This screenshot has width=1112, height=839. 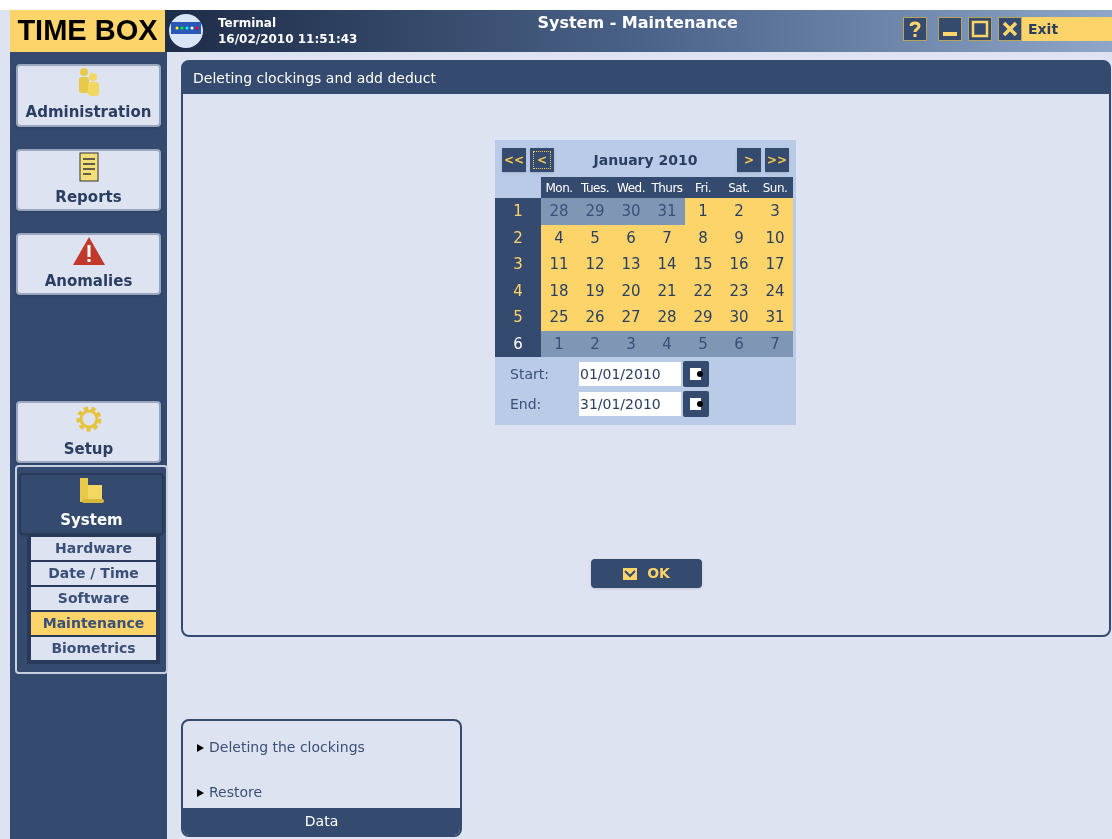 I want to click on calendar-day: 31, so click(x=775, y=317).